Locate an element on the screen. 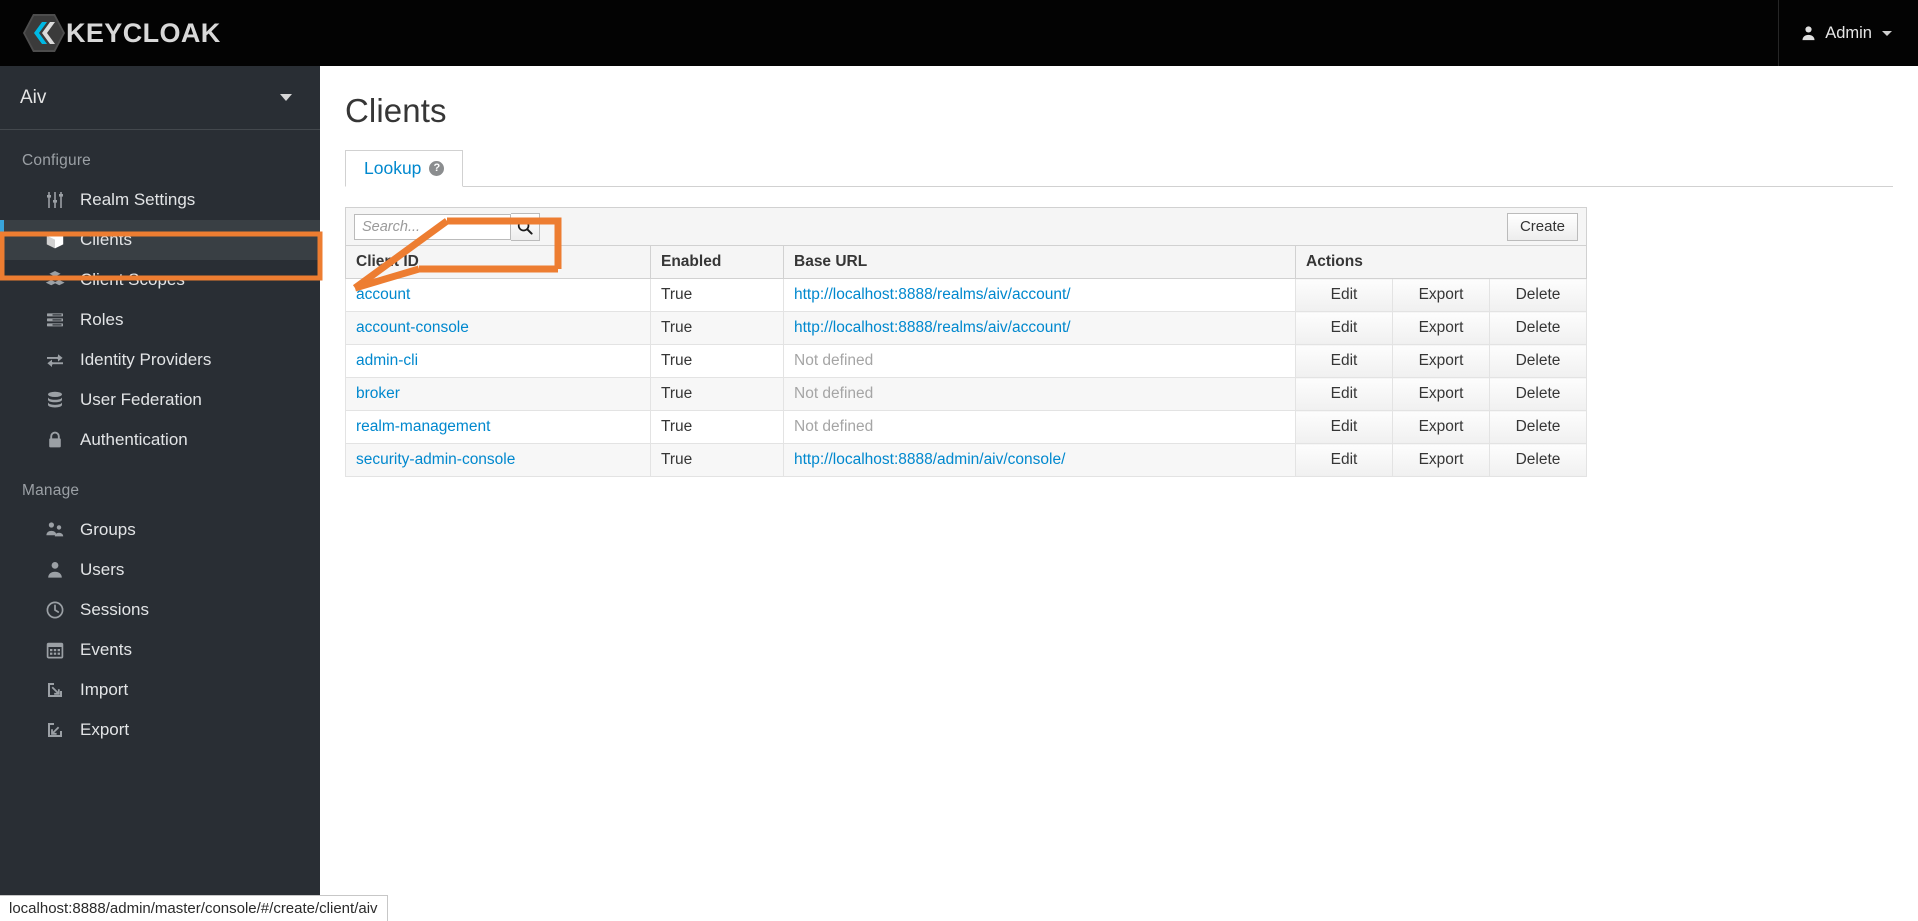 This screenshot has height=921, width=1918. sidebar-item-users: Users is located at coordinates (160, 570).